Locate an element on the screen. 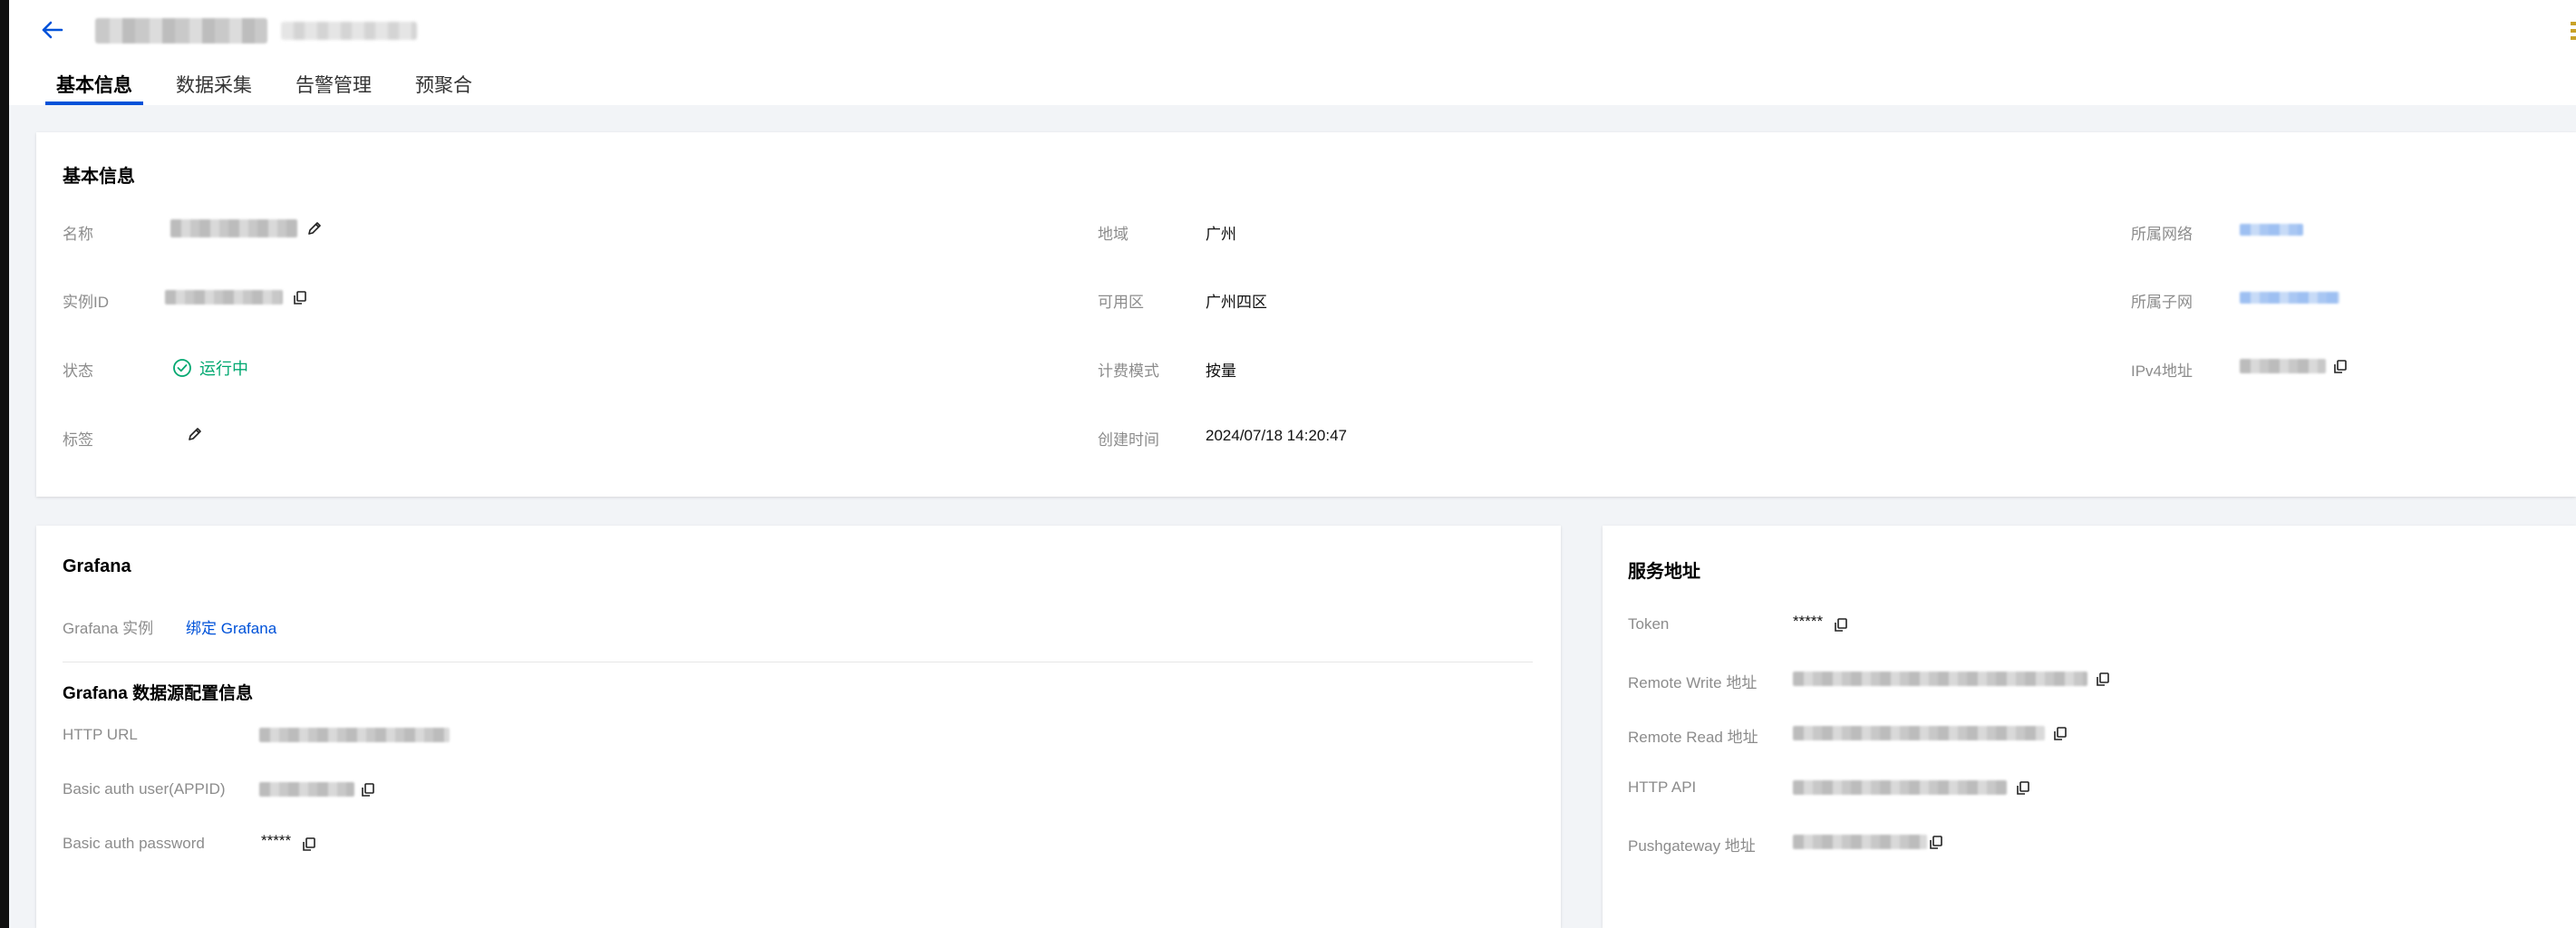  remote-read-label: Remote Read 地址 is located at coordinates (1693, 737).